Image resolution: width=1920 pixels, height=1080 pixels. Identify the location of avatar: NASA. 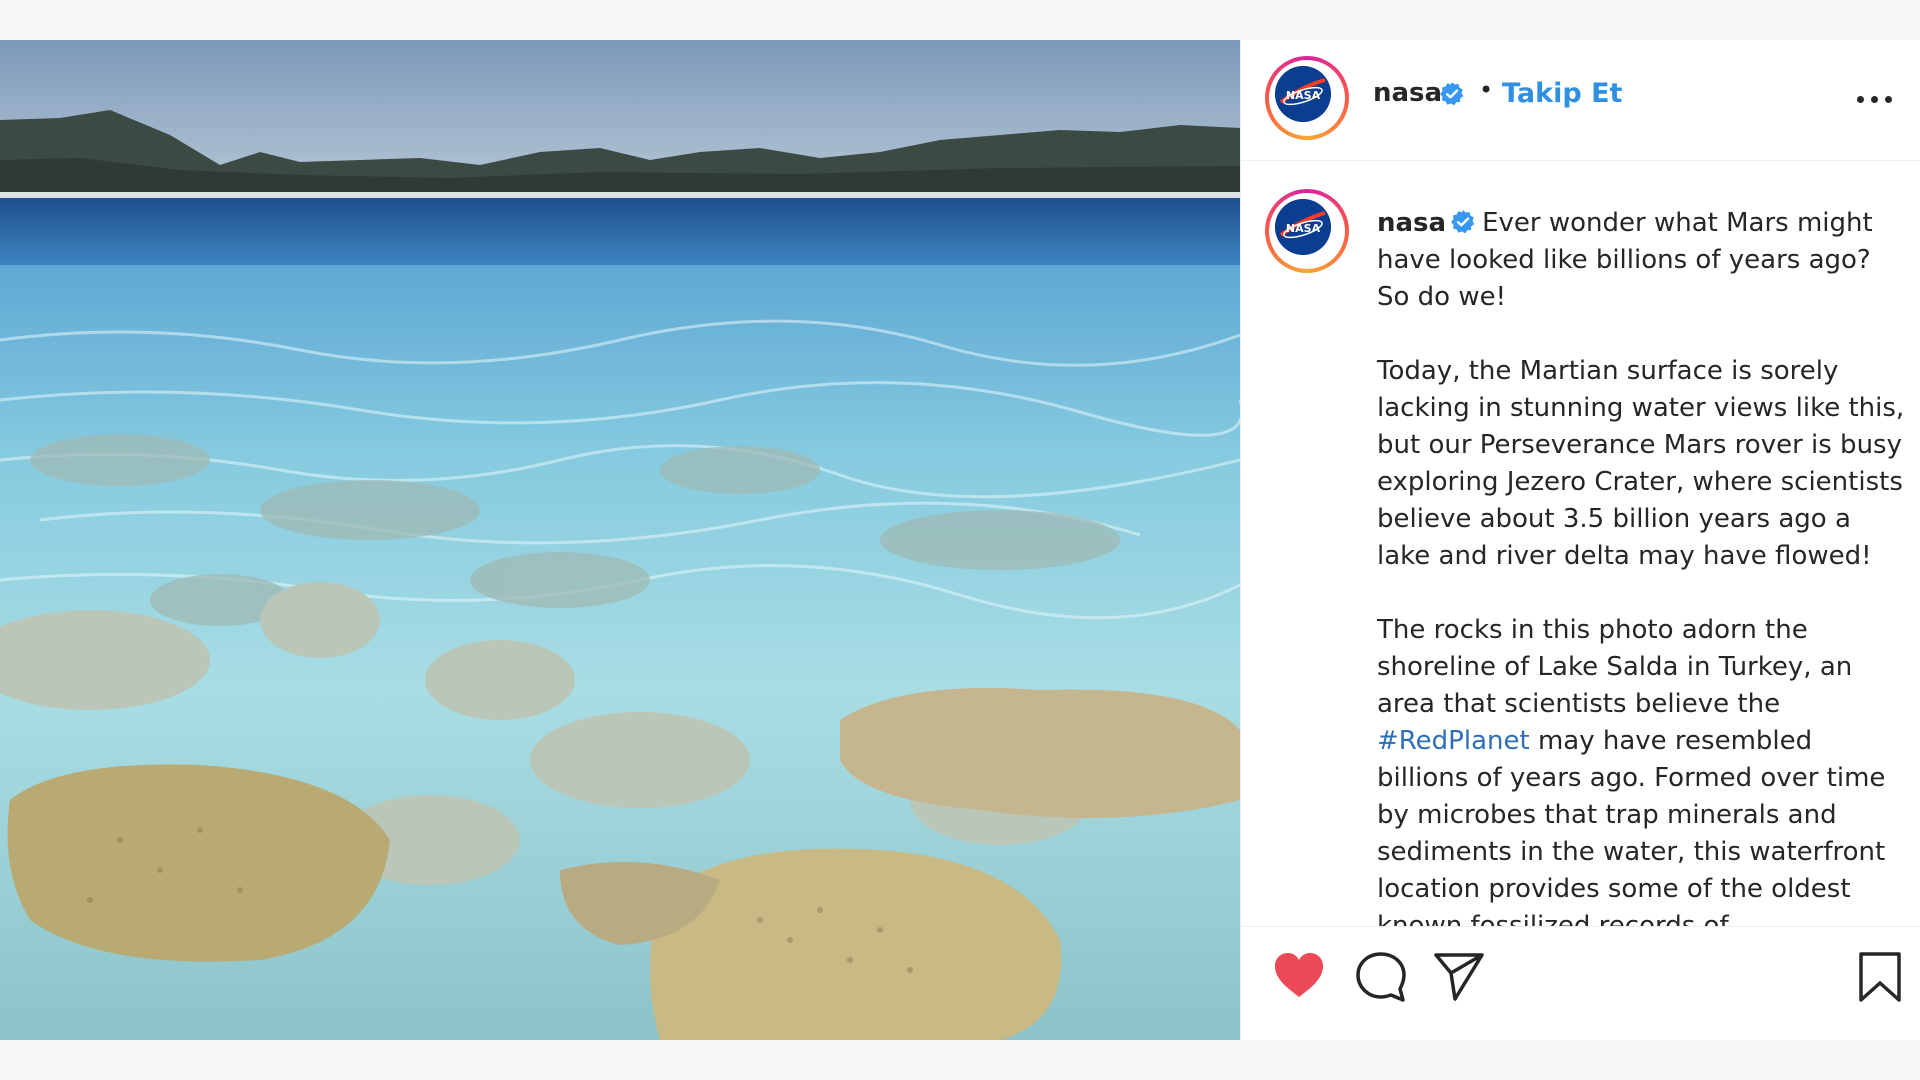
(1307, 98).